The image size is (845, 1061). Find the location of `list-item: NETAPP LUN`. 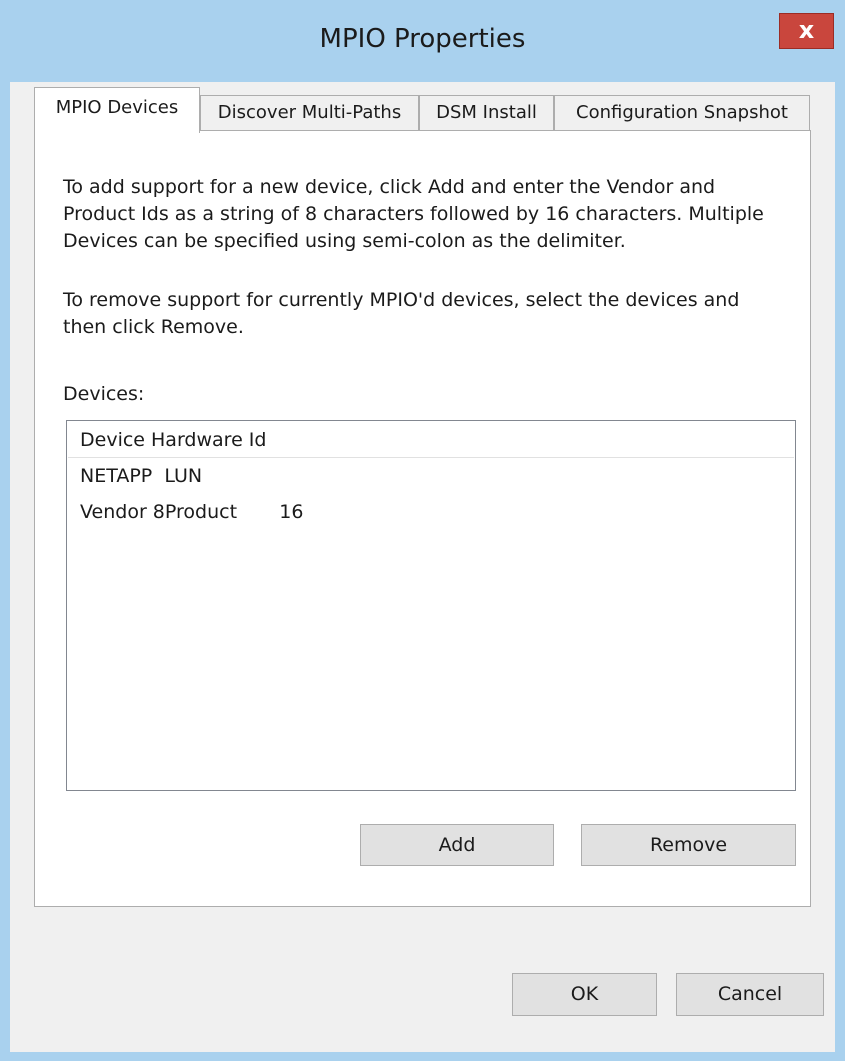

list-item: NETAPP LUN is located at coordinates (141, 476).